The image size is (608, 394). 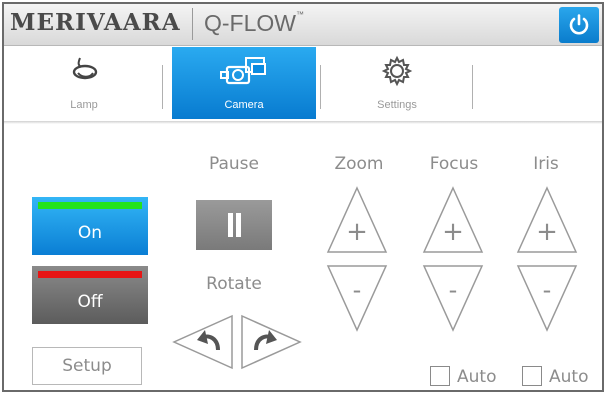 What do you see at coordinates (477, 377) in the screenshot?
I see `focus-auto-label: Auto` at bounding box center [477, 377].